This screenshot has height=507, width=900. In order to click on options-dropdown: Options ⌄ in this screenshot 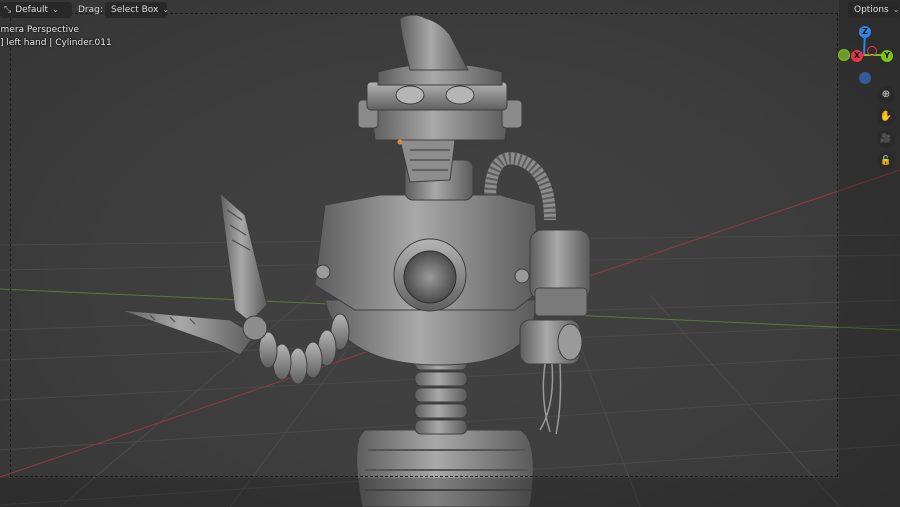, I will do `click(874, 10)`.